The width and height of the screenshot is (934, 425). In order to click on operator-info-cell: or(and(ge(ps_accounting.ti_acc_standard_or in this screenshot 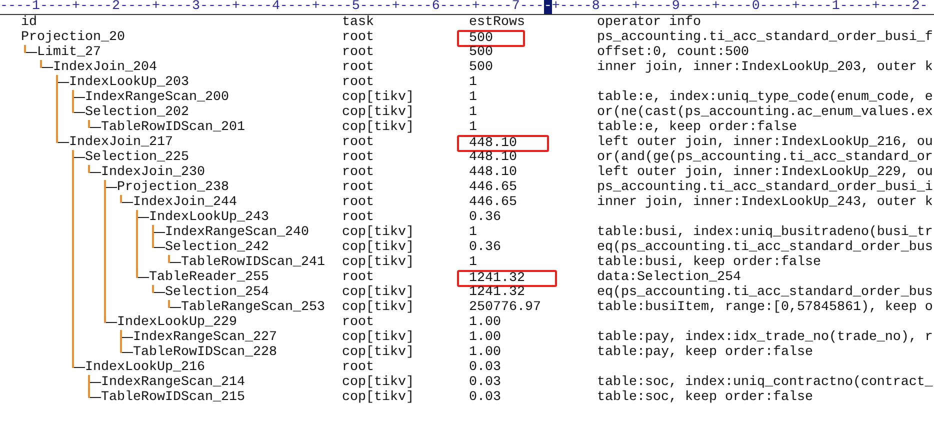, I will do `click(765, 157)`.